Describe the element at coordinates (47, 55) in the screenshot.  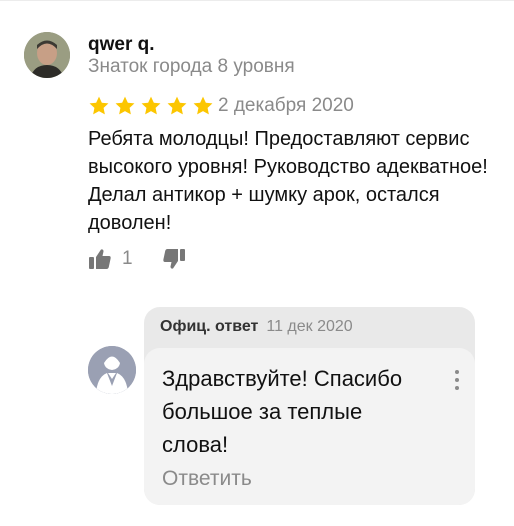
I see `author-avatar` at that location.